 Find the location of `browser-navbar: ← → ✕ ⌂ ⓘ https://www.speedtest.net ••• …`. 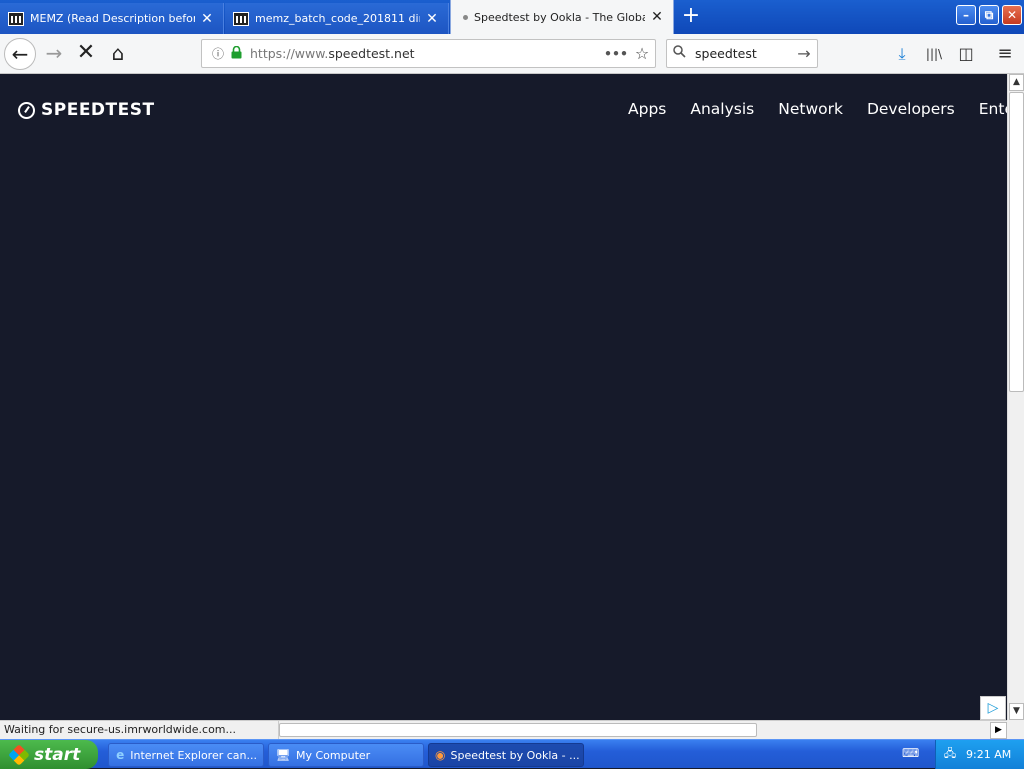

browser-navbar: ← → ✕ ⌂ ⓘ https://www.speedtest.net ••• … is located at coordinates (512, 54).